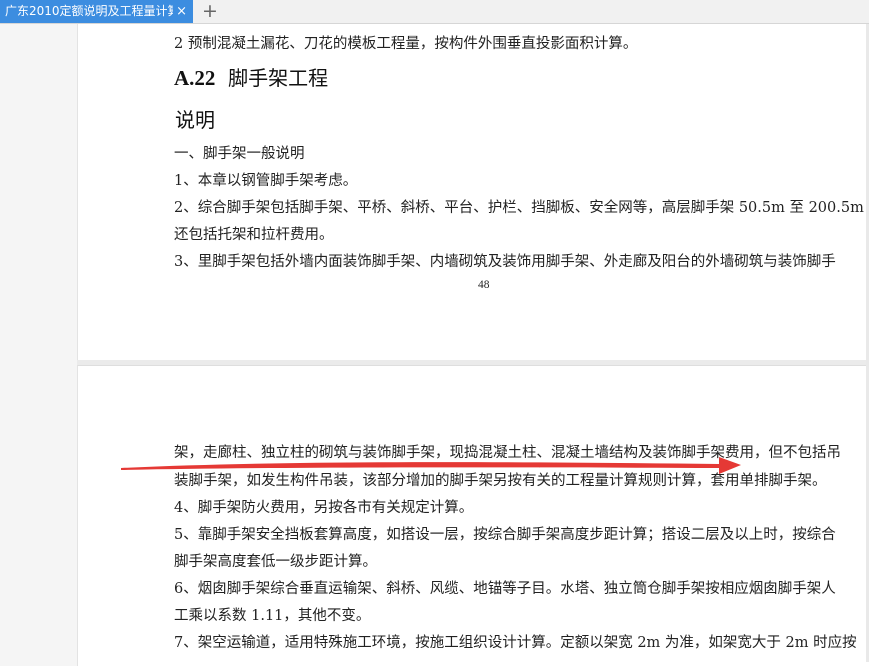 The image size is (869, 666). Describe the element at coordinates (239, 154) in the screenshot. I see `text-line: 一、脚手架一般说明` at that location.